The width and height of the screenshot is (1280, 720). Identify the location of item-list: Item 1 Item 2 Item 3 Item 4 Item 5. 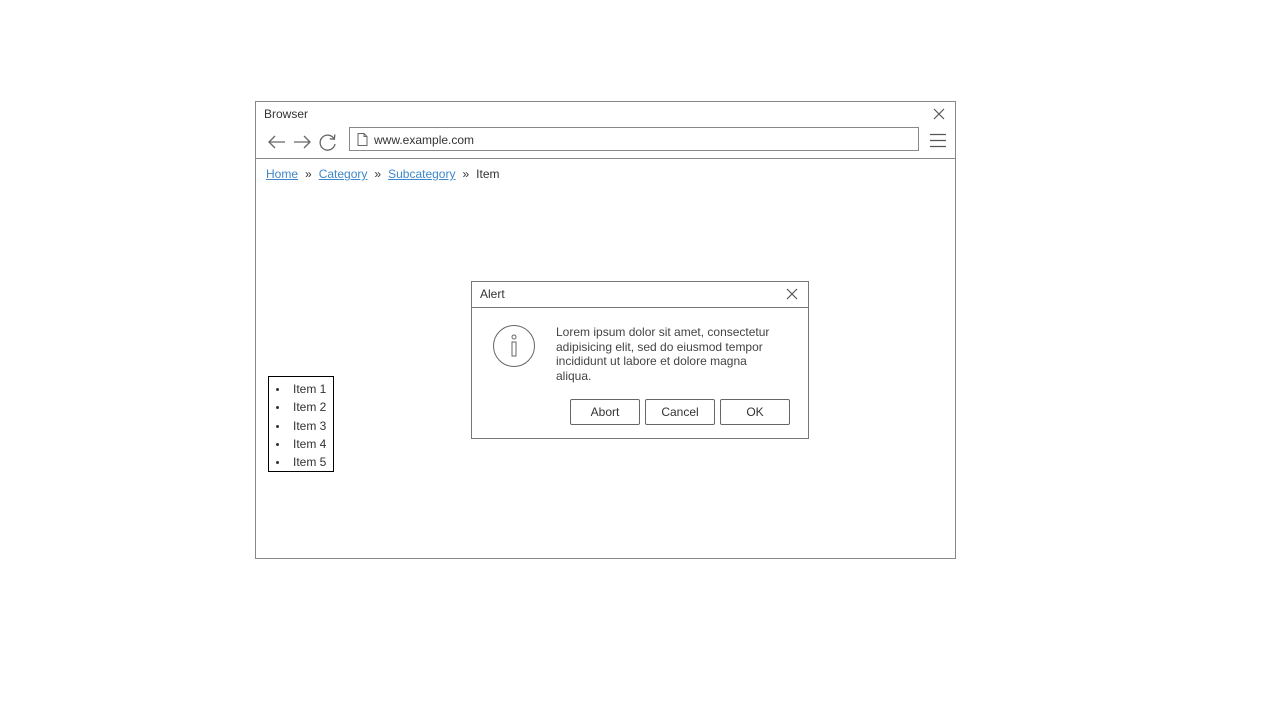
(301, 424).